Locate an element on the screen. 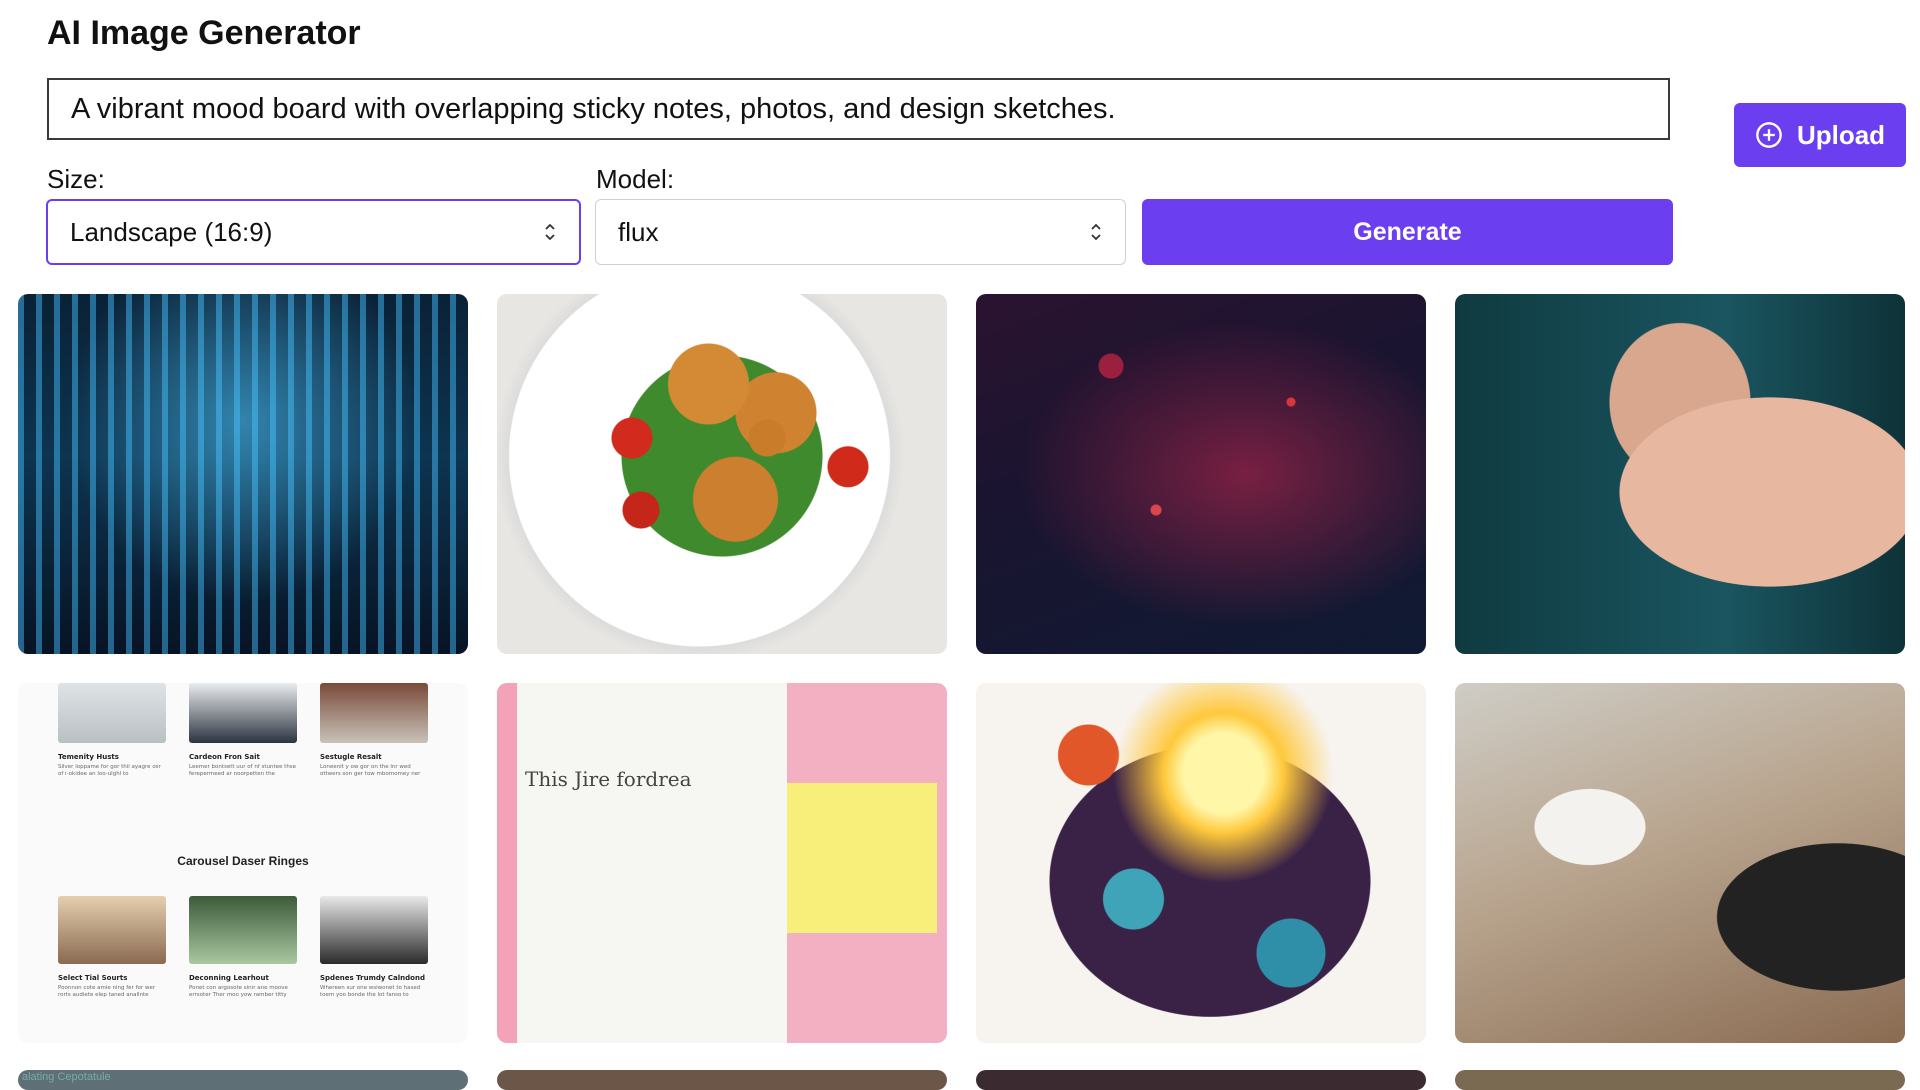  partial-tile-text: alating Cepotatule is located at coordinates (66, 1077).